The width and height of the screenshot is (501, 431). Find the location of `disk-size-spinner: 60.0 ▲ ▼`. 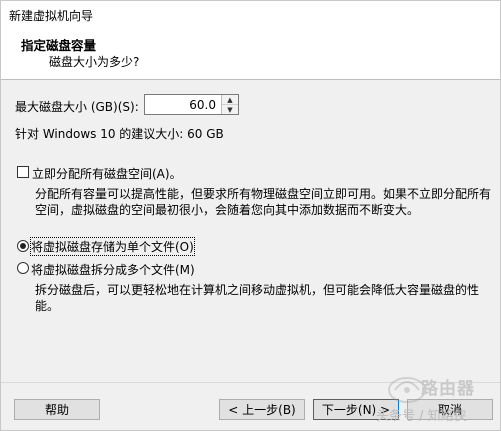

disk-size-spinner: 60.0 ▲ ▼ is located at coordinates (191, 104).